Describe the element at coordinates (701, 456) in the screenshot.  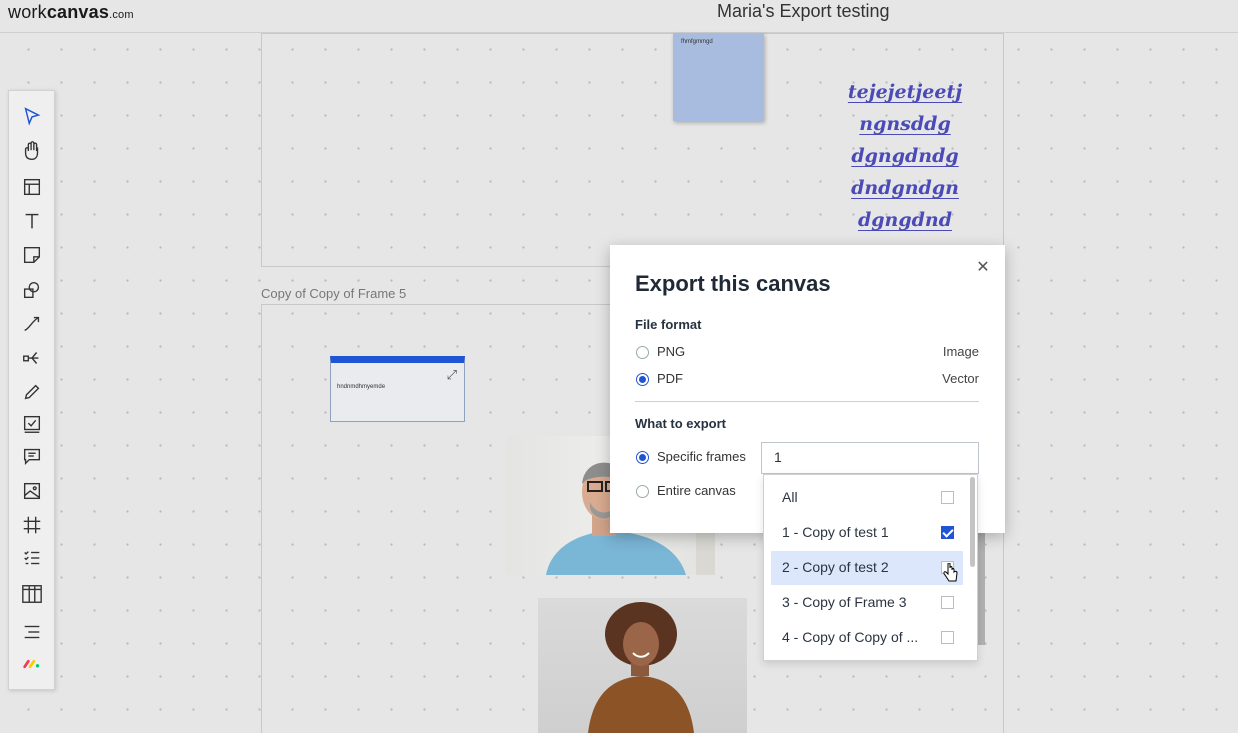
I see `specific-frames-label: Specific frames` at that location.